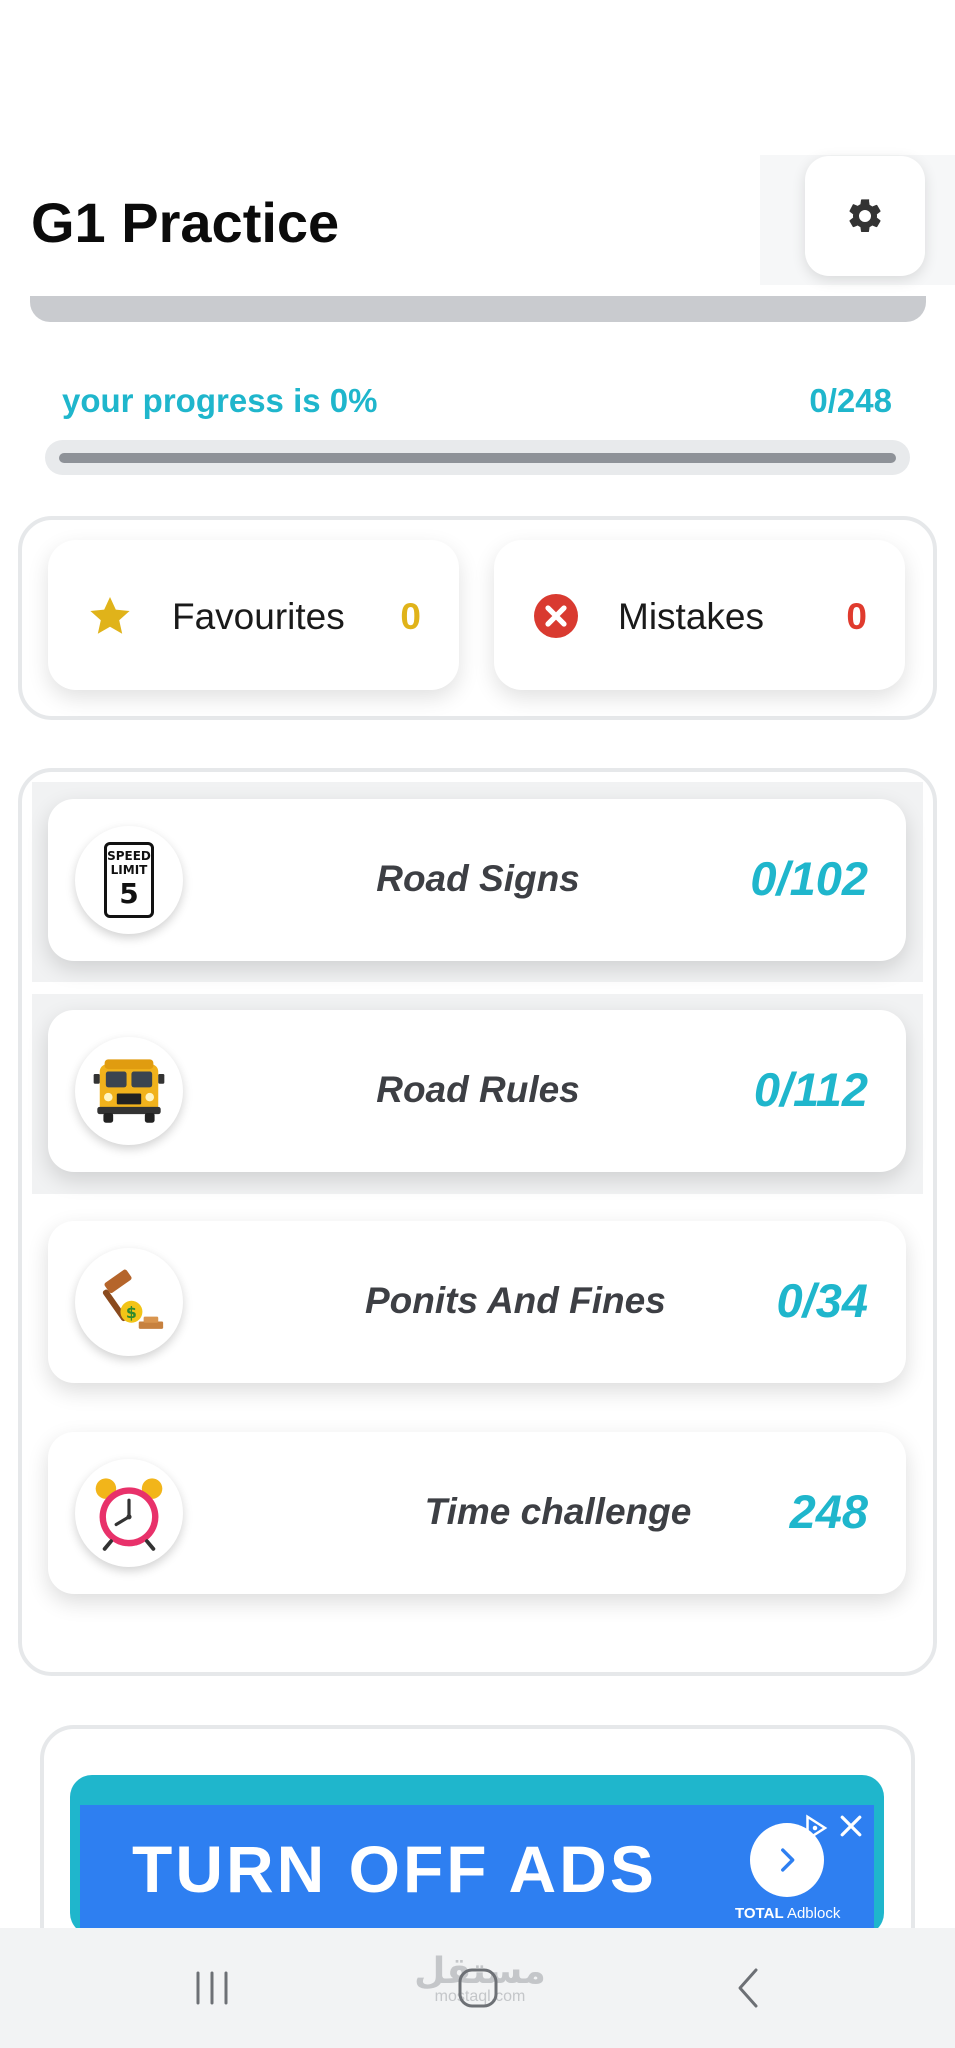  What do you see at coordinates (759, 1913) in the screenshot?
I see `ad-brand-bold: TOTAL` at bounding box center [759, 1913].